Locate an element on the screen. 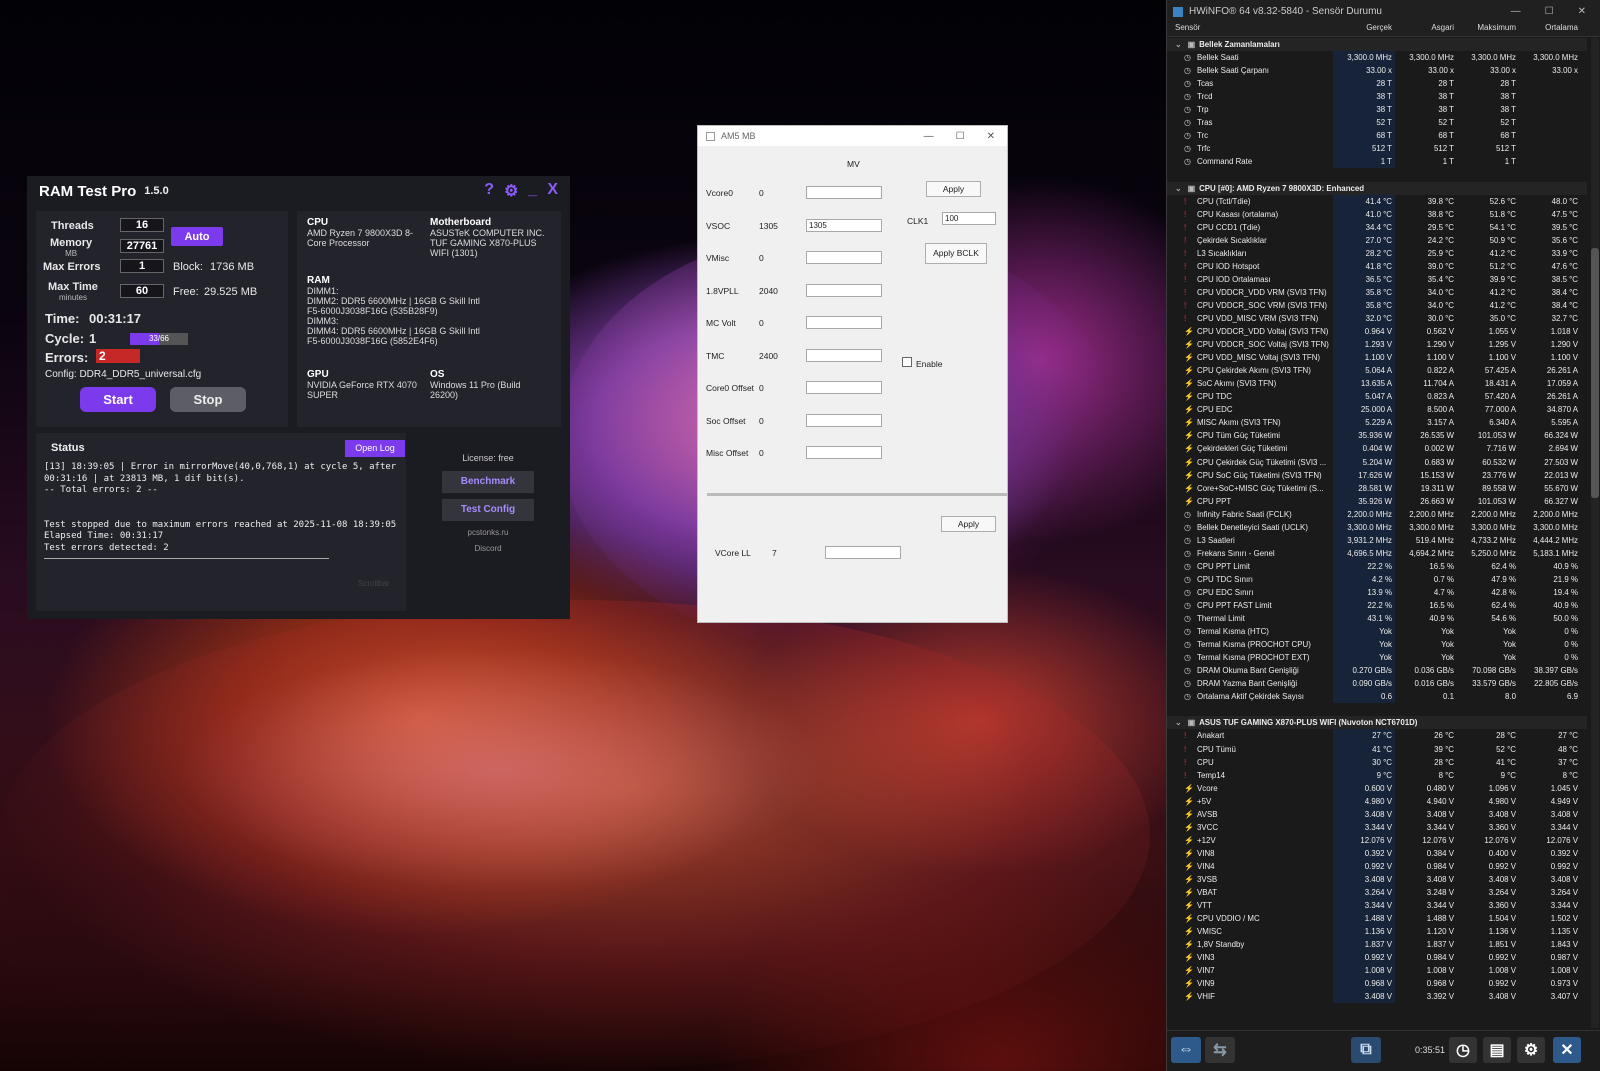 The height and width of the screenshot is (1071, 1600). sensor-row: ◷ Tras 52 T 52 T 52 T is located at coordinates (1377, 123).